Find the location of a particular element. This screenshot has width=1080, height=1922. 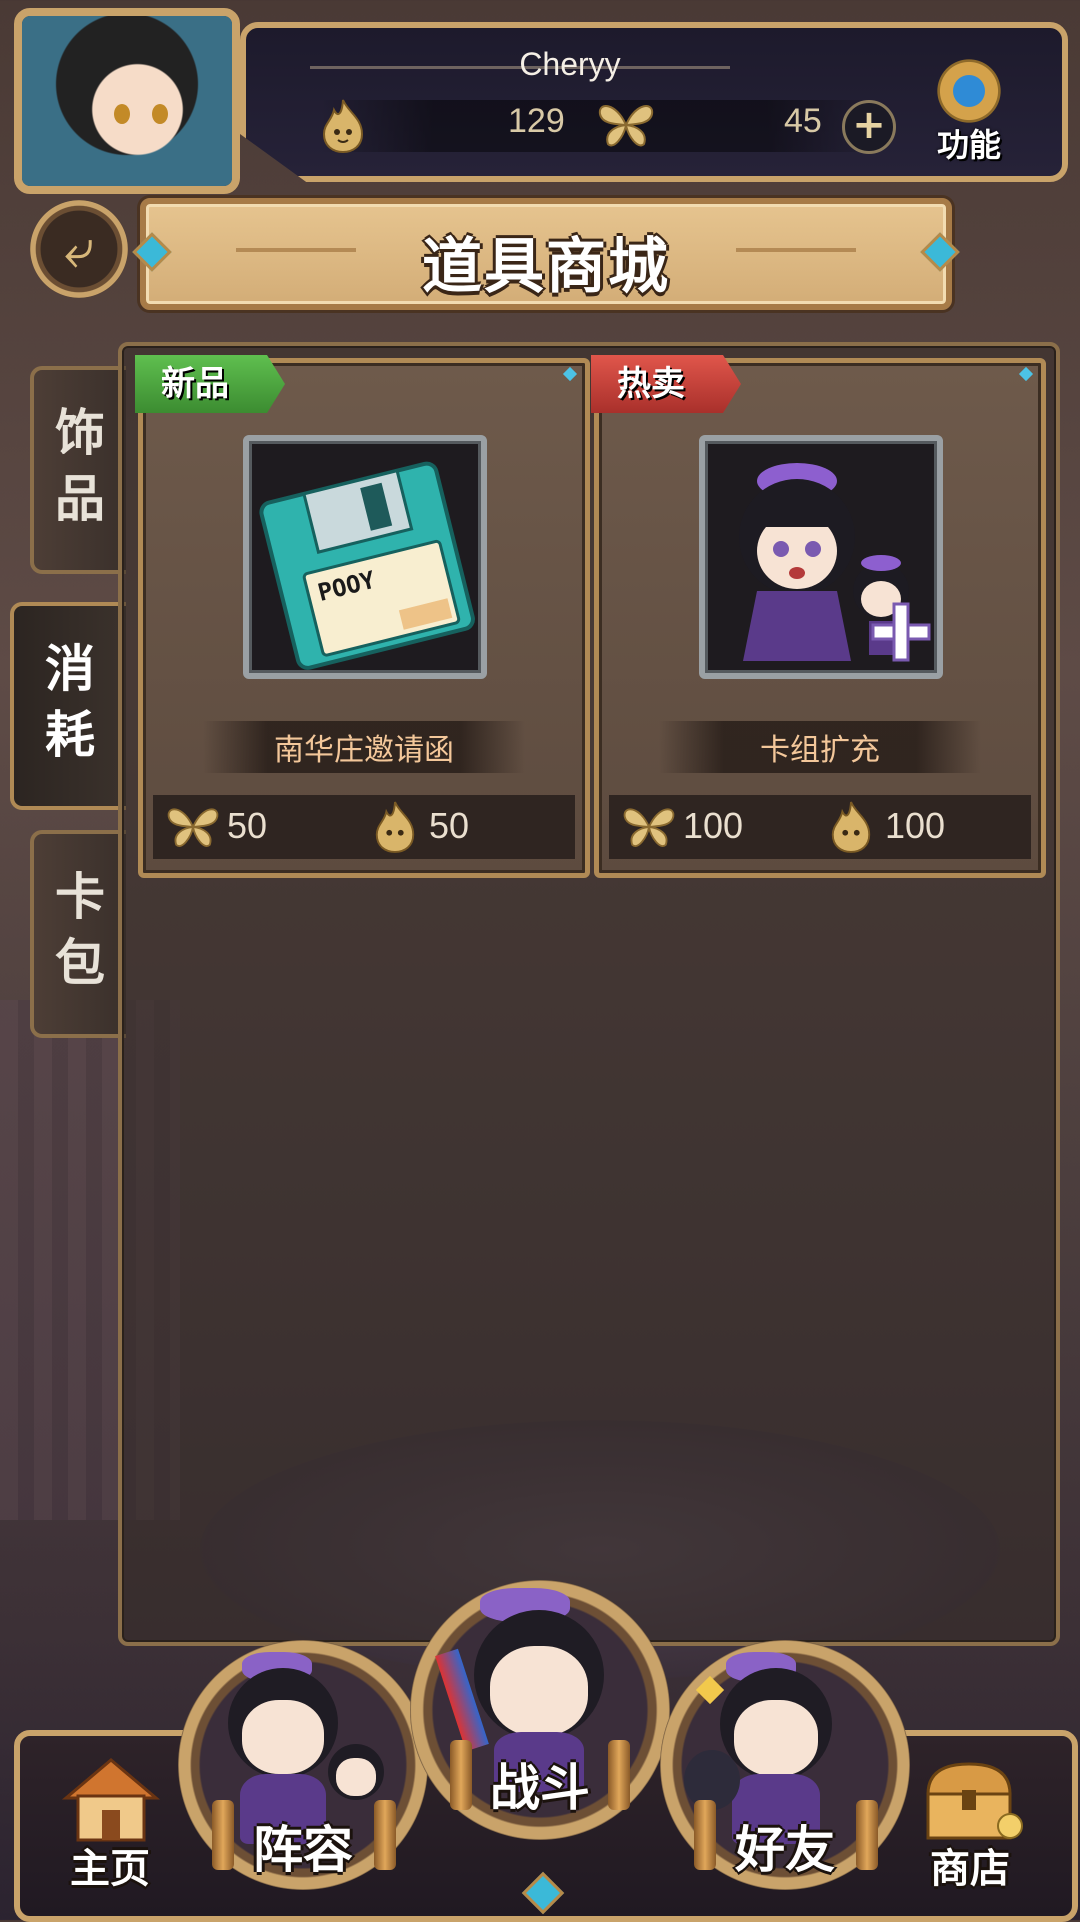

item-name: 南华庄邀请函 is located at coordinates (364, 750).